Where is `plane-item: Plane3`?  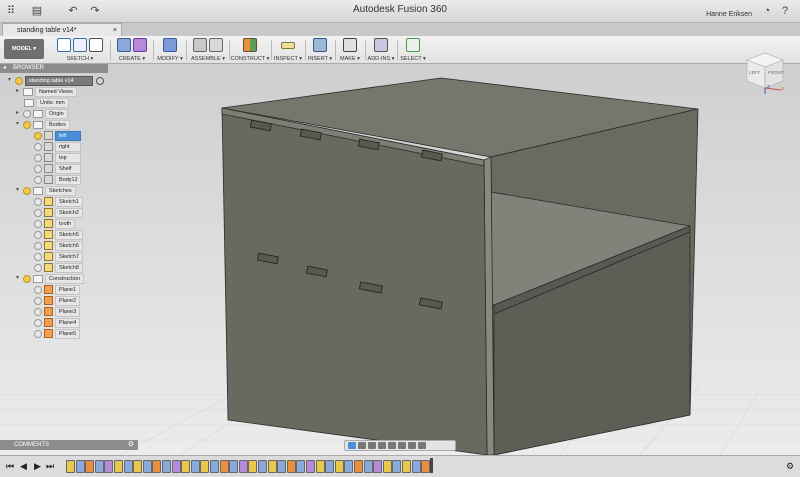 plane-item: Plane3 is located at coordinates (57, 312).